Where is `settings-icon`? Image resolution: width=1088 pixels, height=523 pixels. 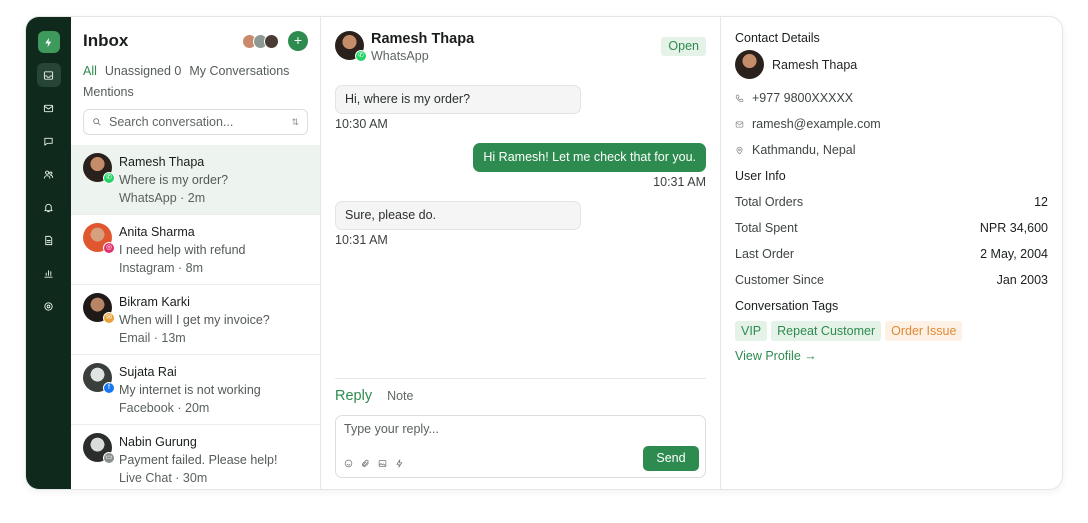 settings-icon is located at coordinates (48, 306).